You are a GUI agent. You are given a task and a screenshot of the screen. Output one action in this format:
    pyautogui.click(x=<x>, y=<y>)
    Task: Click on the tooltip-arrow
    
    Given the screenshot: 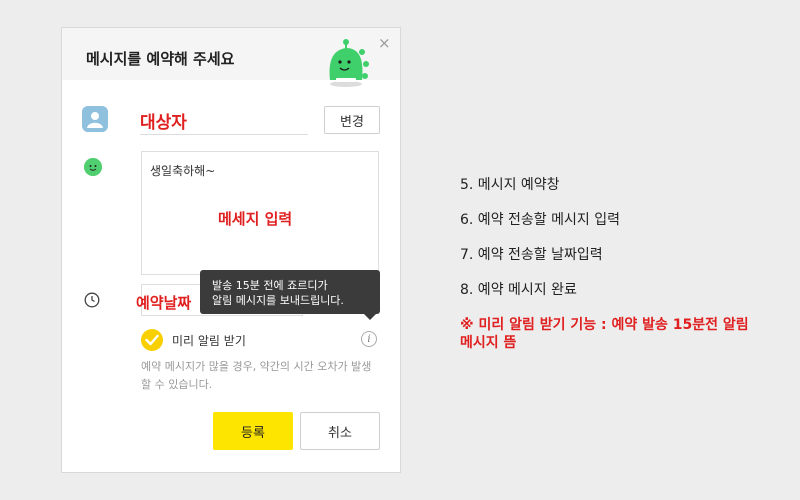 What is the action you would take?
    pyautogui.click(x=370, y=317)
    